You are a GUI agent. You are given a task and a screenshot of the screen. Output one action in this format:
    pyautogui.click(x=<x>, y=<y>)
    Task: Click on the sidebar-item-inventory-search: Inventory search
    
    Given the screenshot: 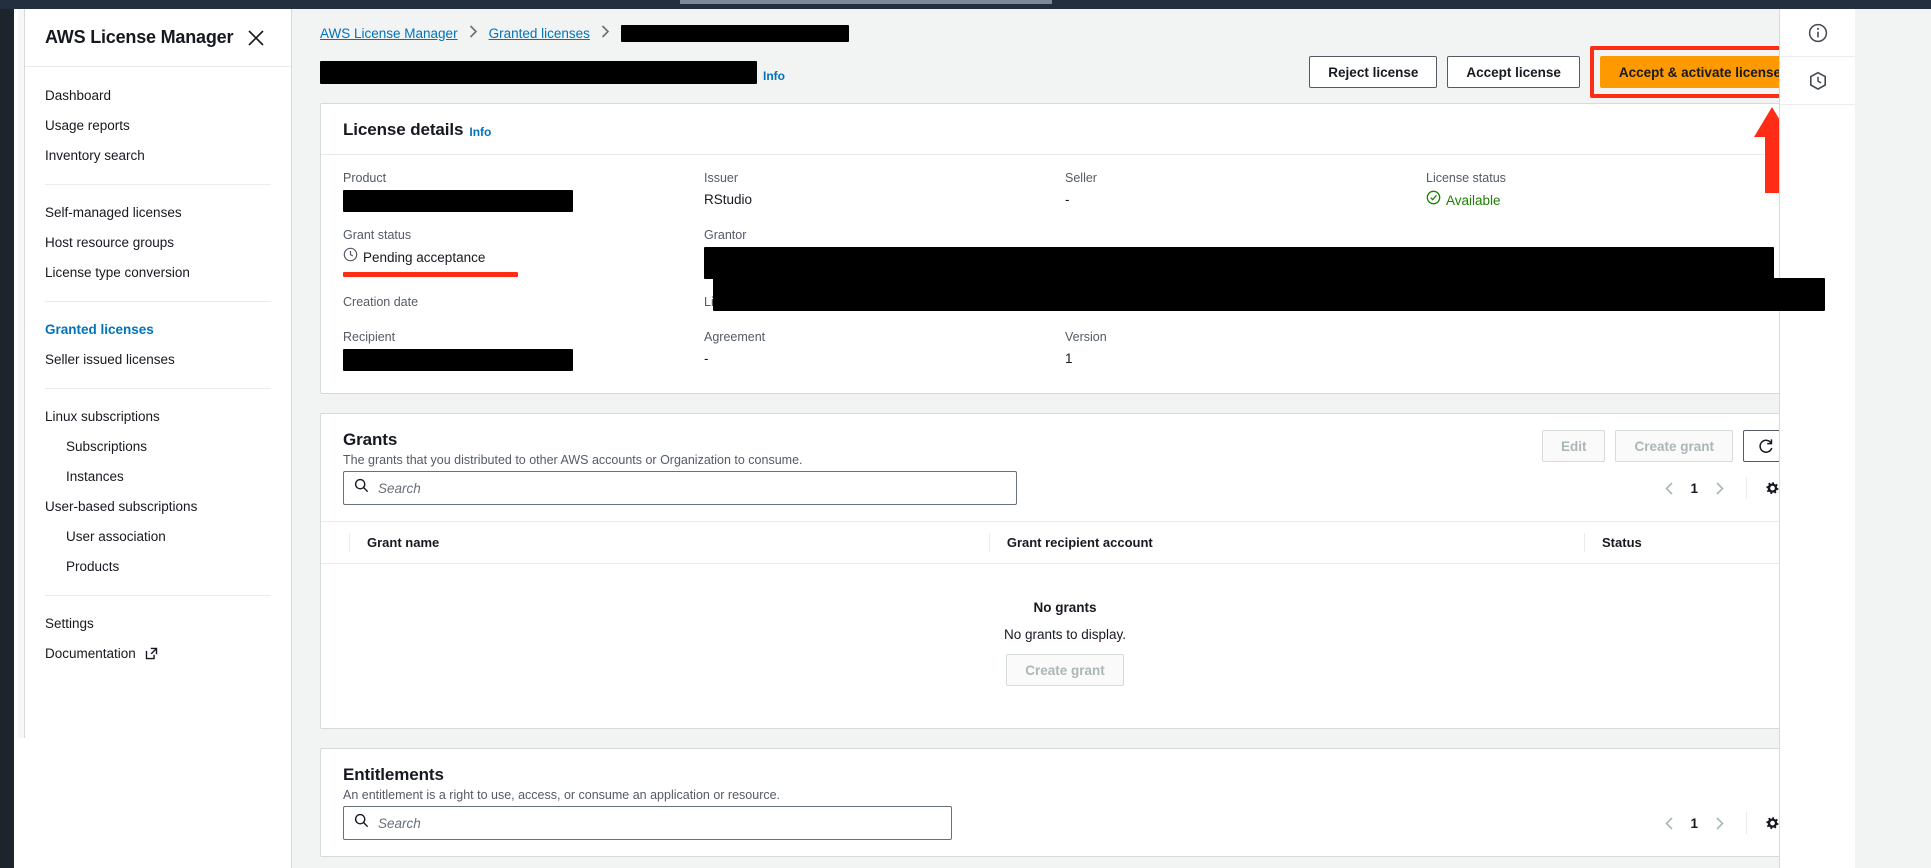 What is the action you would take?
    pyautogui.click(x=158, y=156)
    